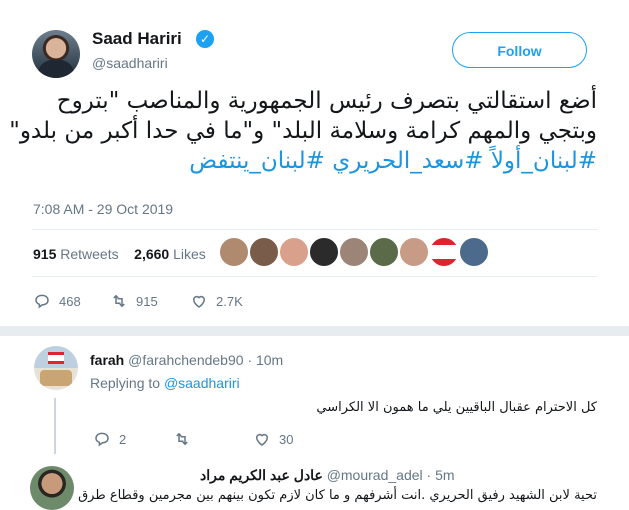  What do you see at coordinates (261, 475) in the screenshot?
I see `reply-author-name: عادل عبد الكريم مراد` at bounding box center [261, 475].